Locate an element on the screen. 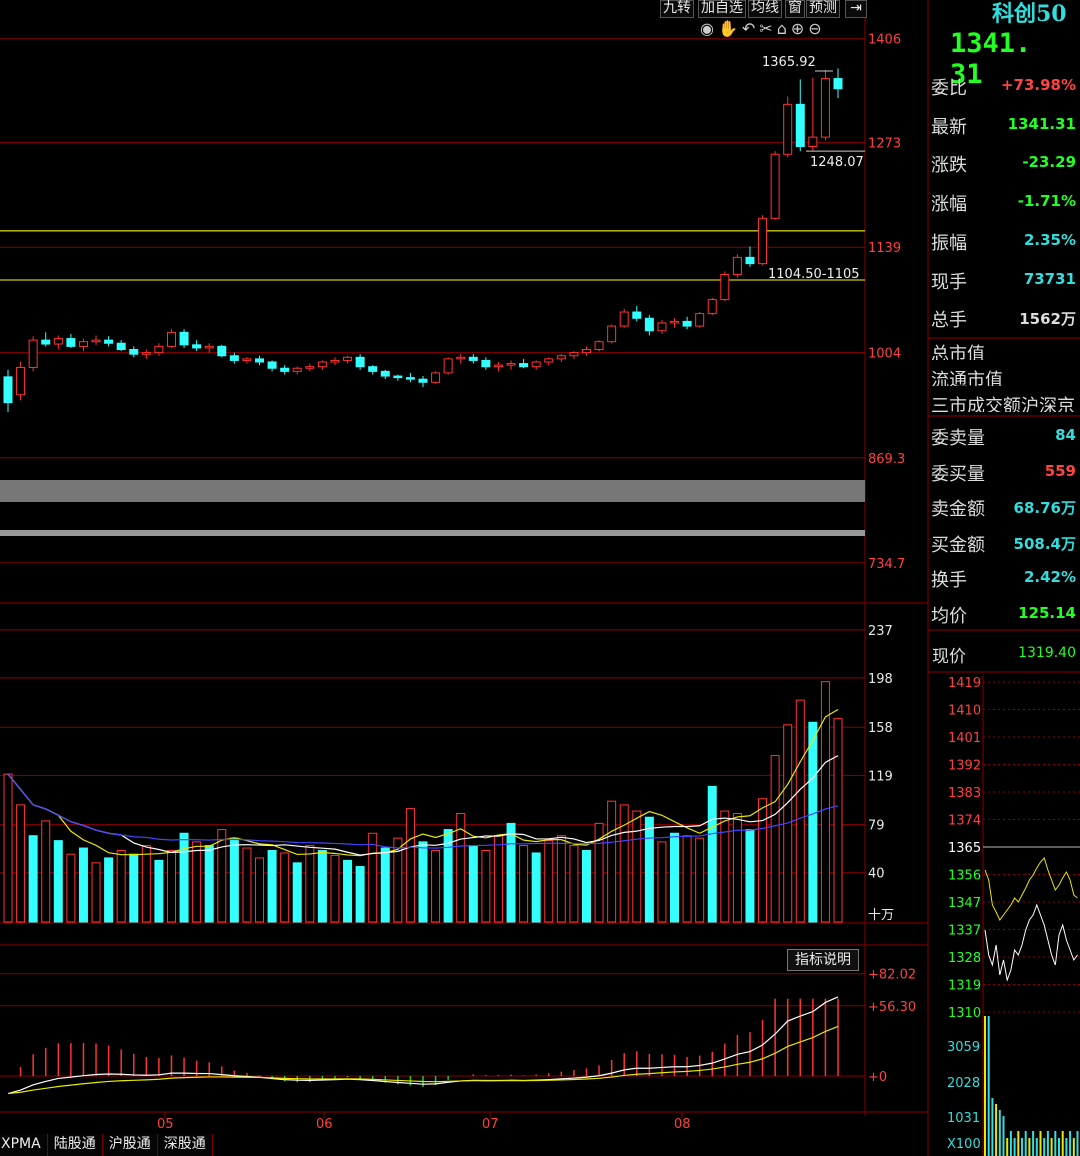 Image resolution: width=1080 pixels, height=1156 pixels. quote-value: 1341.31 is located at coordinates (1041, 123).